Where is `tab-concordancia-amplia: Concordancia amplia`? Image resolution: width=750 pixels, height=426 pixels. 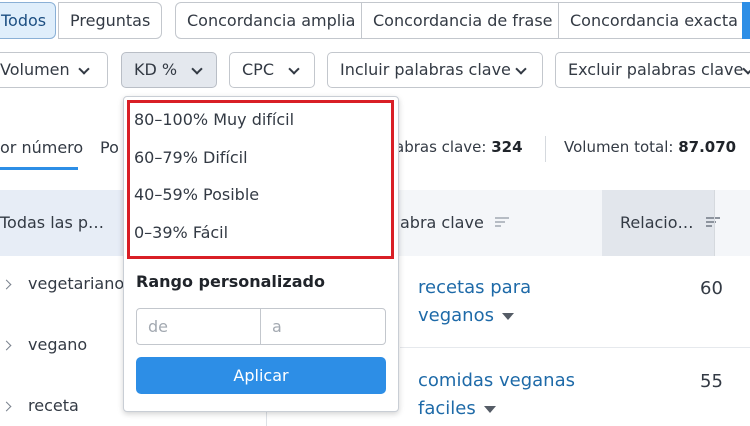 tab-concordancia-amplia: Concordancia amplia is located at coordinates (268, 20).